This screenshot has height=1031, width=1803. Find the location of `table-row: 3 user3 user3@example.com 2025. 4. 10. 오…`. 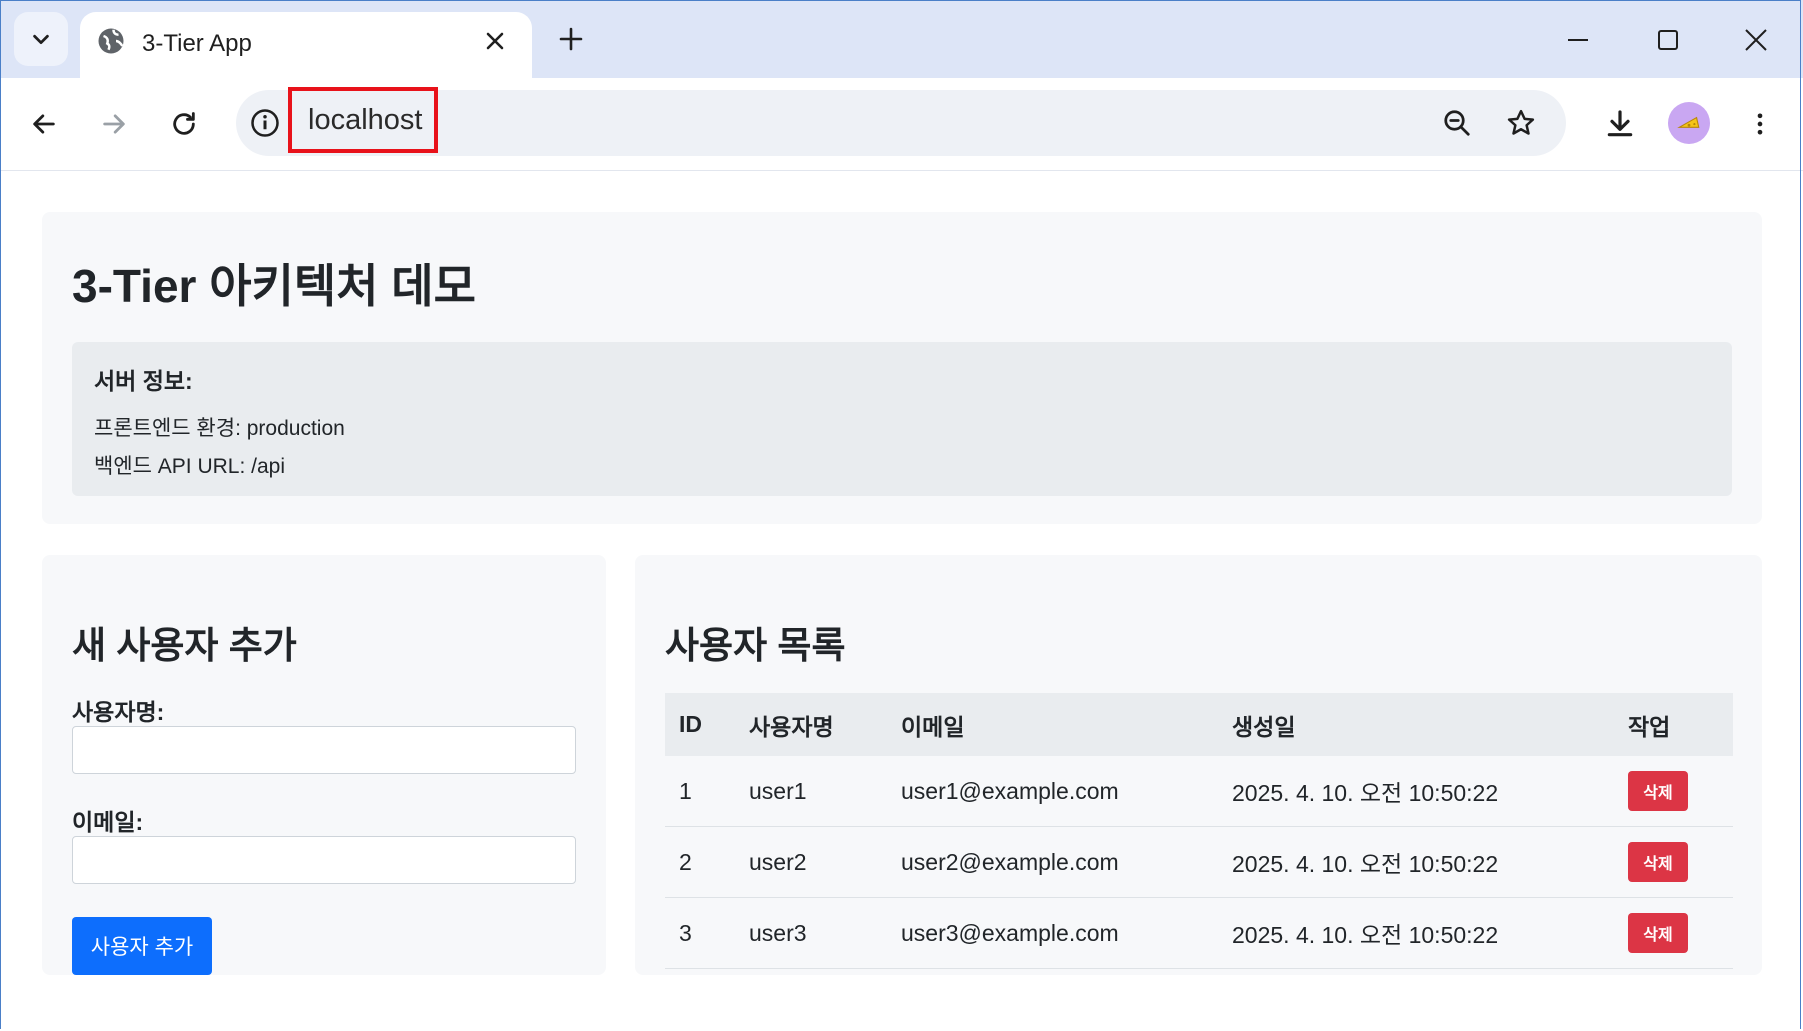

table-row: 3 user3 user3@example.com 2025. 4. 10. 오… is located at coordinates (1199, 933).